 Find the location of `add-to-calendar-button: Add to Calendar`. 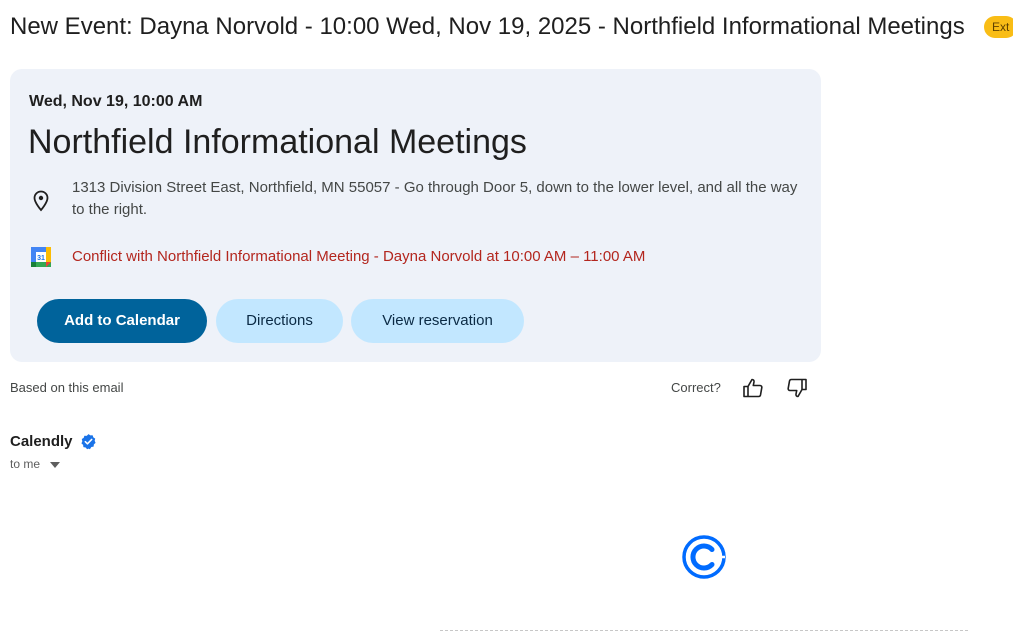

add-to-calendar-button: Add to Calendar is located at coordinates (122, 321).